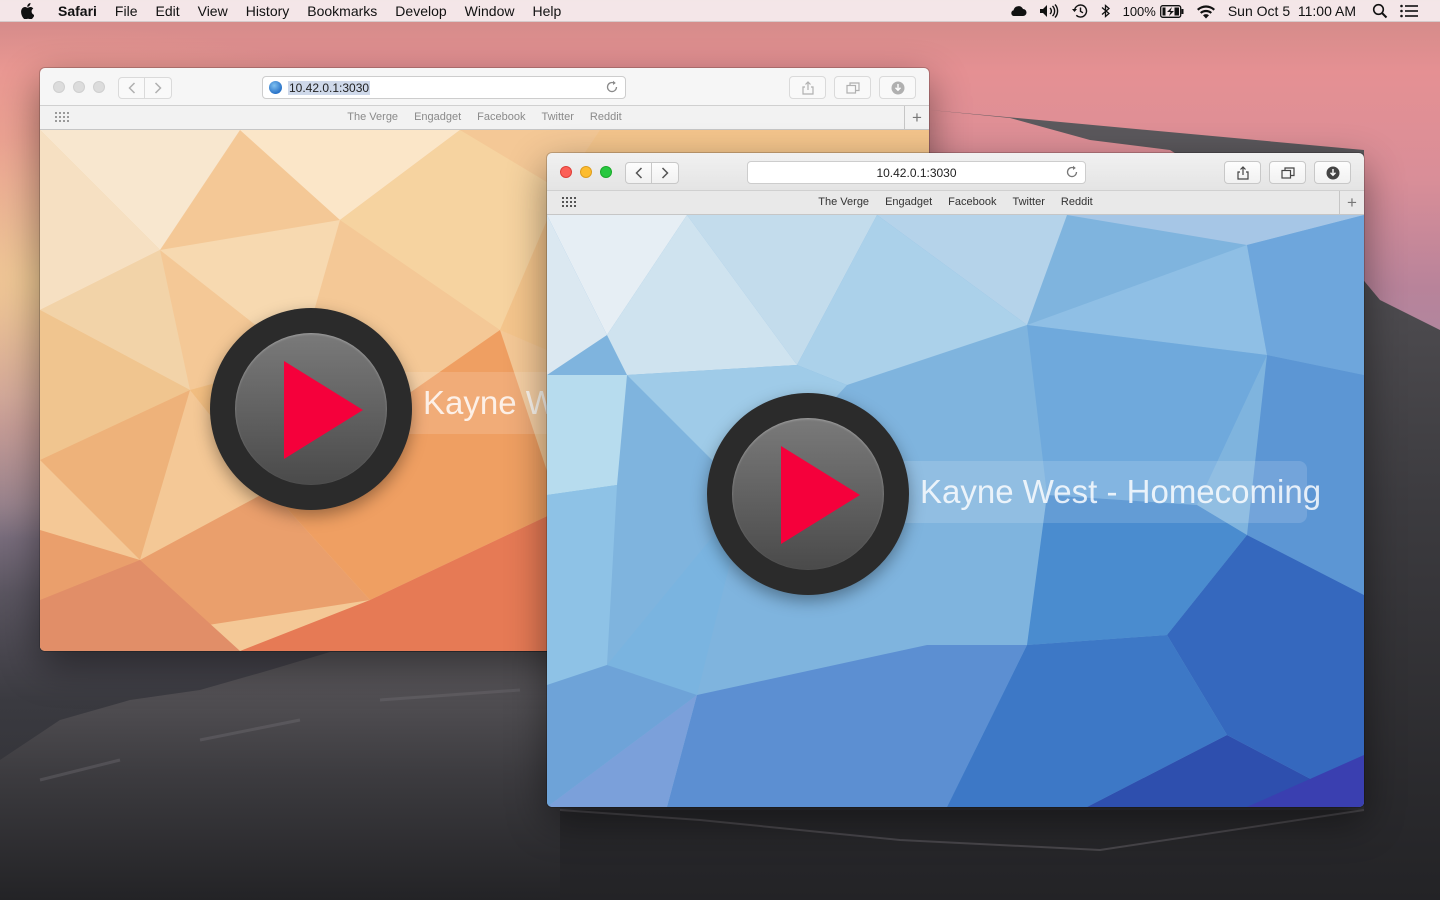  What do you see at coordinates (1049, 11) in the screenshot?
I see `volume-icon` at bounding box center [1049, 11].